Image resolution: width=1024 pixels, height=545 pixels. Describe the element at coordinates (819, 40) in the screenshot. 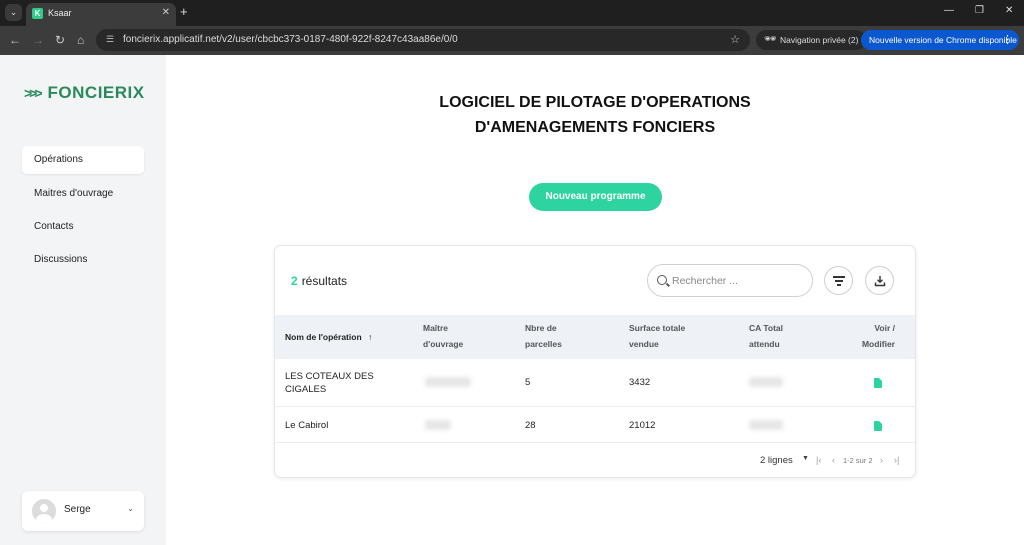

I see `incognito-label: Navigation privée (2)` at that location.